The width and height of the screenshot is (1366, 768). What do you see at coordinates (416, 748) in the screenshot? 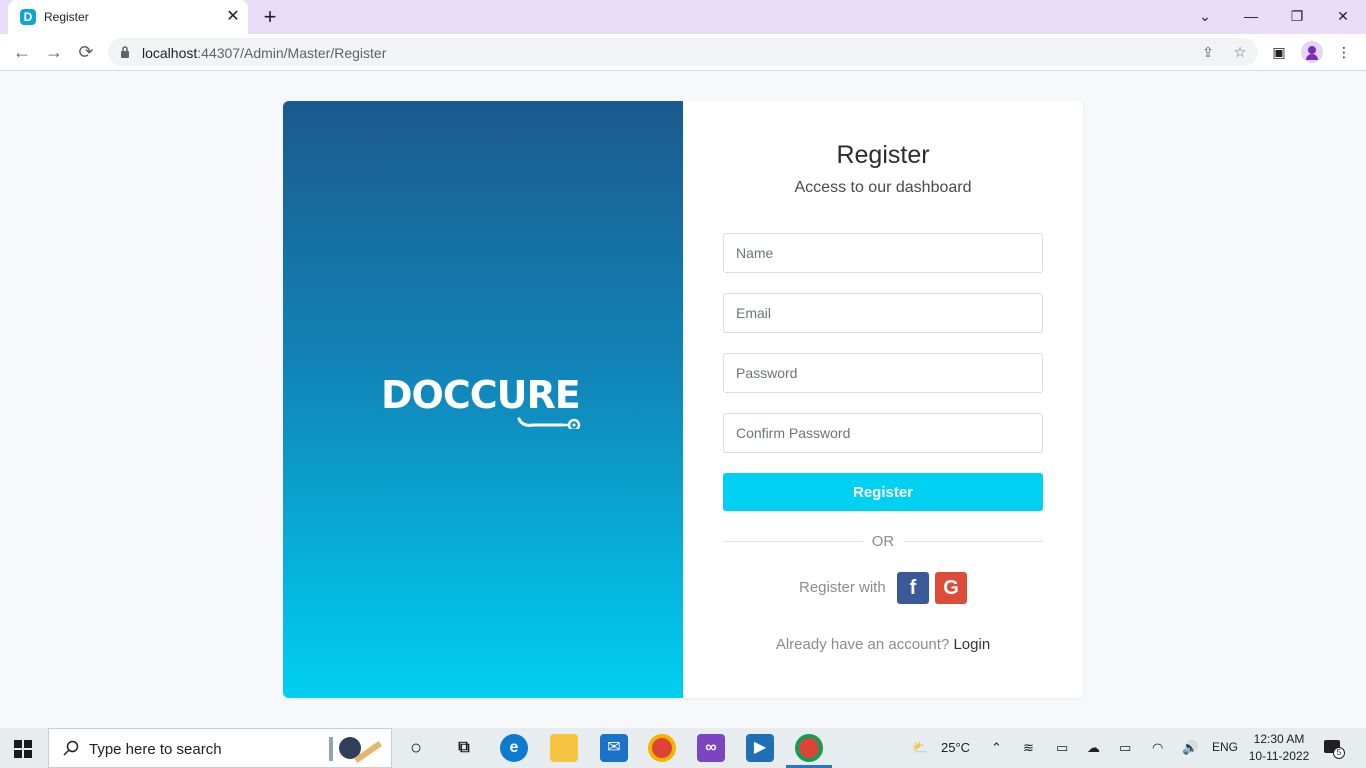
I see `cortana-circle-icon: ○` at bounding box center [416, 748].